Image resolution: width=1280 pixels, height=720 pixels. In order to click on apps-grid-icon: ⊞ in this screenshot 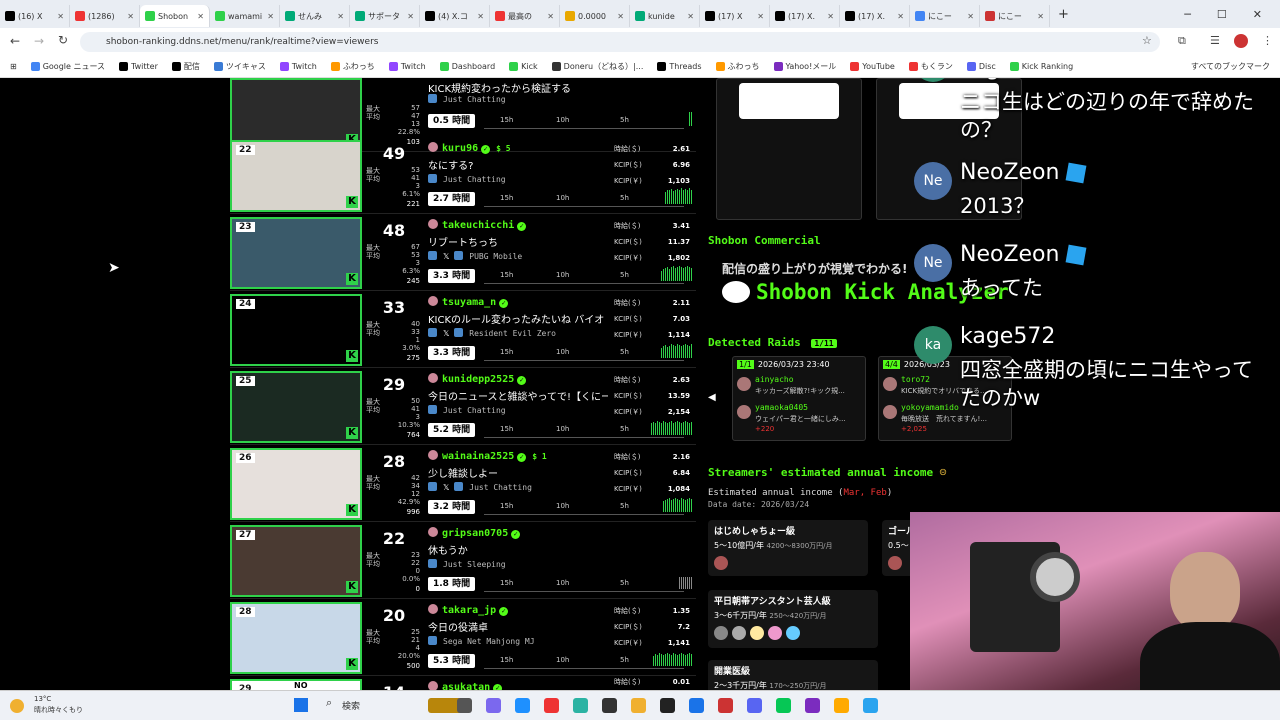, I will do `click(13, 66)`.